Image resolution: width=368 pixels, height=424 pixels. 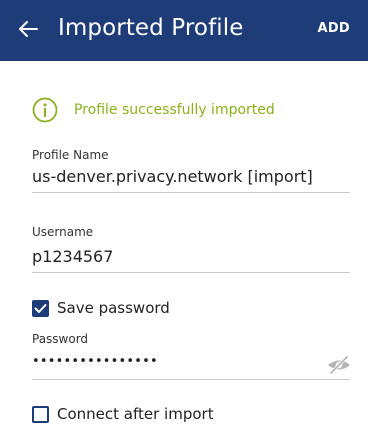 I want to click on connect-after-import-checkbox, so click(x=40, y=414).